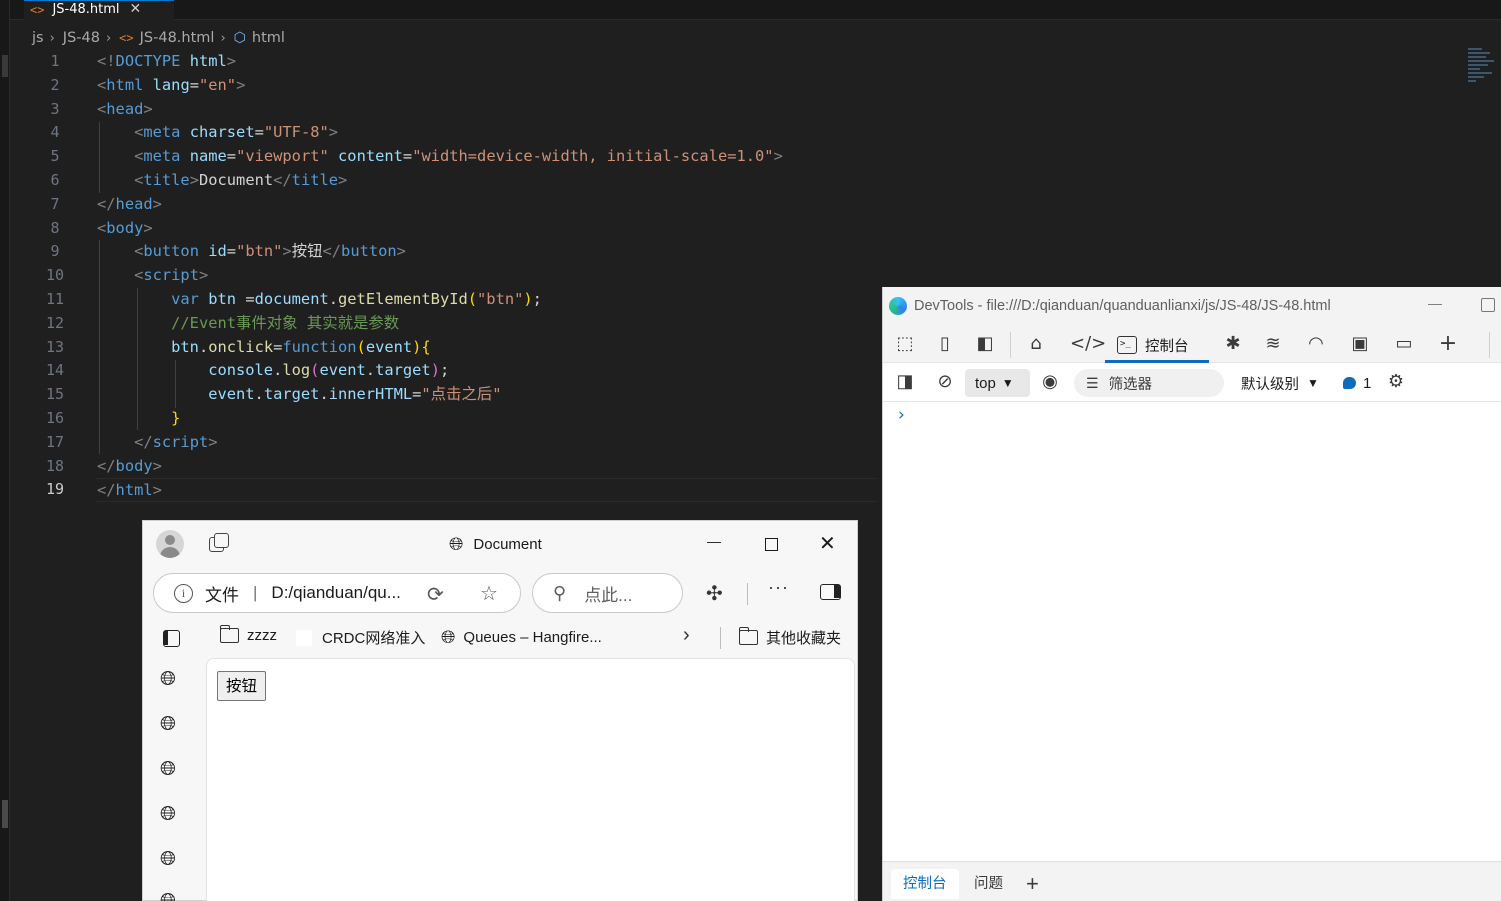 The height and width of the screenshot is (901, 1501). I want to click on code-line: <script>, so click(487, 276).